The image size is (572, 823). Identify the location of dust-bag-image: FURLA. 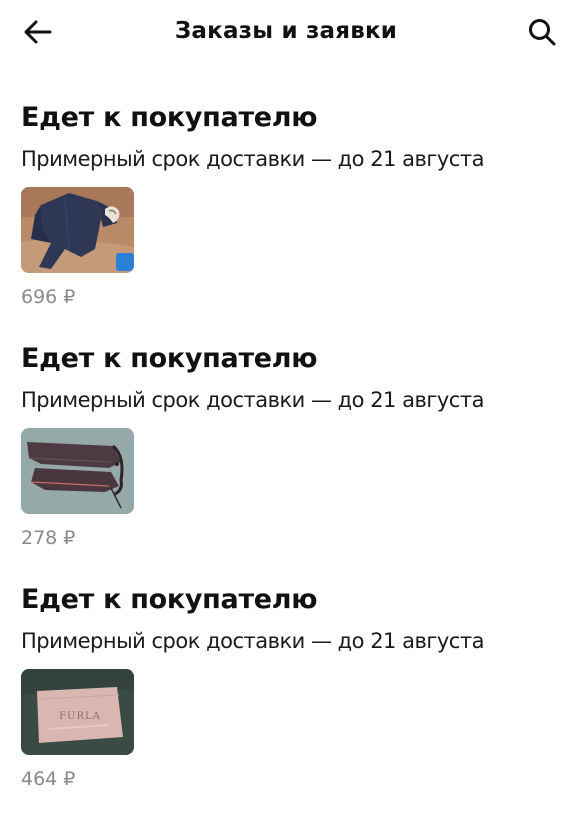
(77, 712).